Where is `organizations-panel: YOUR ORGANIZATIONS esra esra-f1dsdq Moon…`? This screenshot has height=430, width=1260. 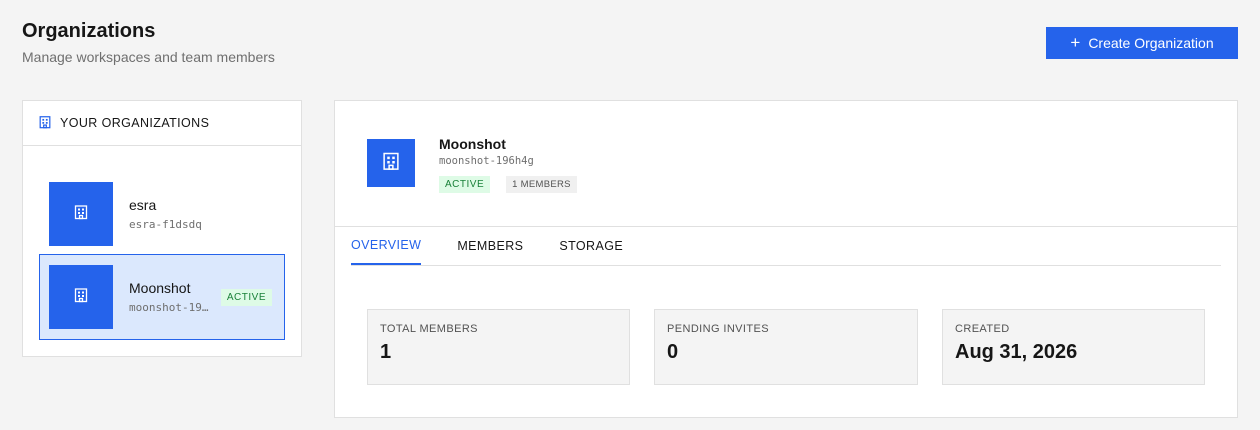
organizations-panel: YOUR ORGANIZATIONS esra esra-f1dsdq Moon… is located at coordinates (162, 228).